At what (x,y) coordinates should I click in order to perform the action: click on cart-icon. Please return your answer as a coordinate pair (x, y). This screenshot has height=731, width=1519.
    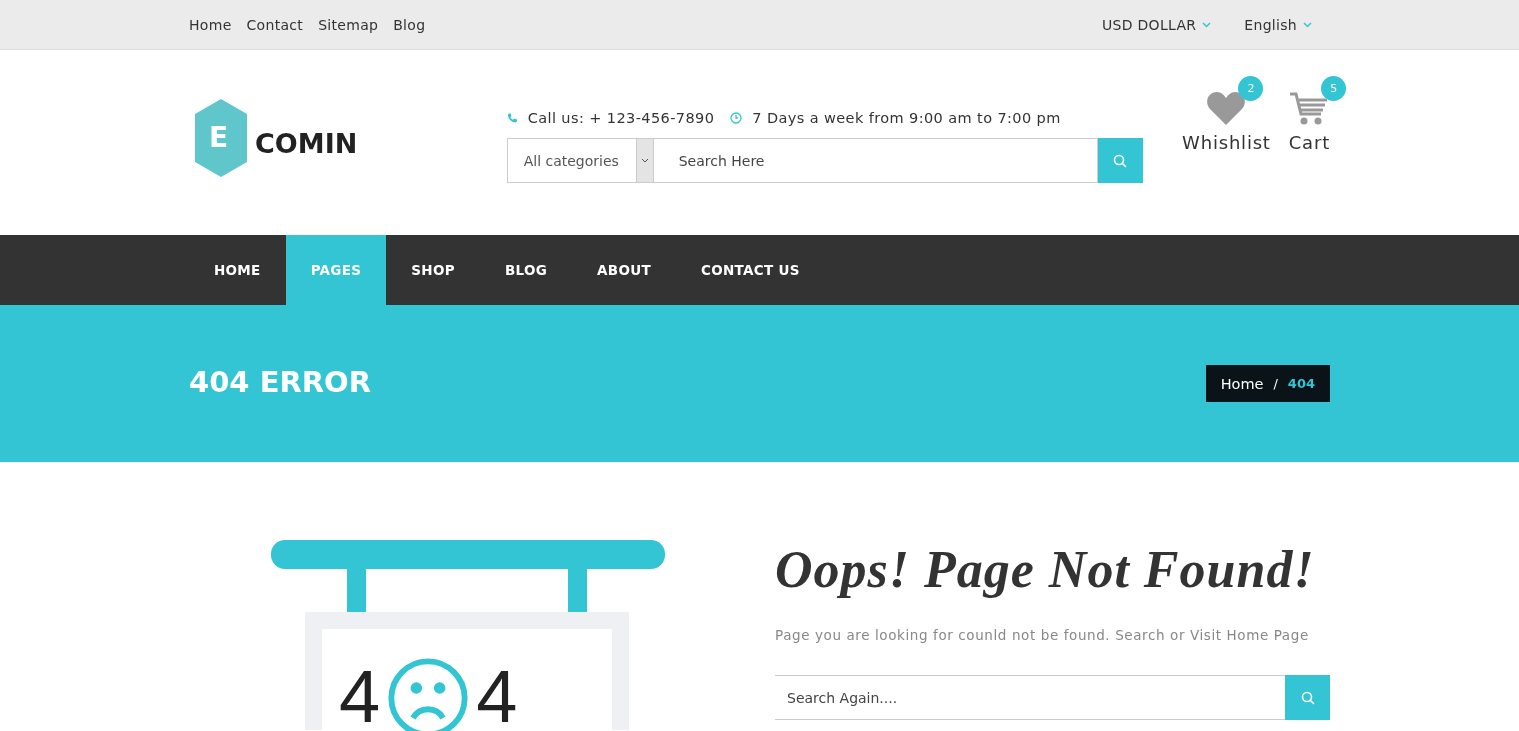
    Looking at the image, I should click on (1309, 108).